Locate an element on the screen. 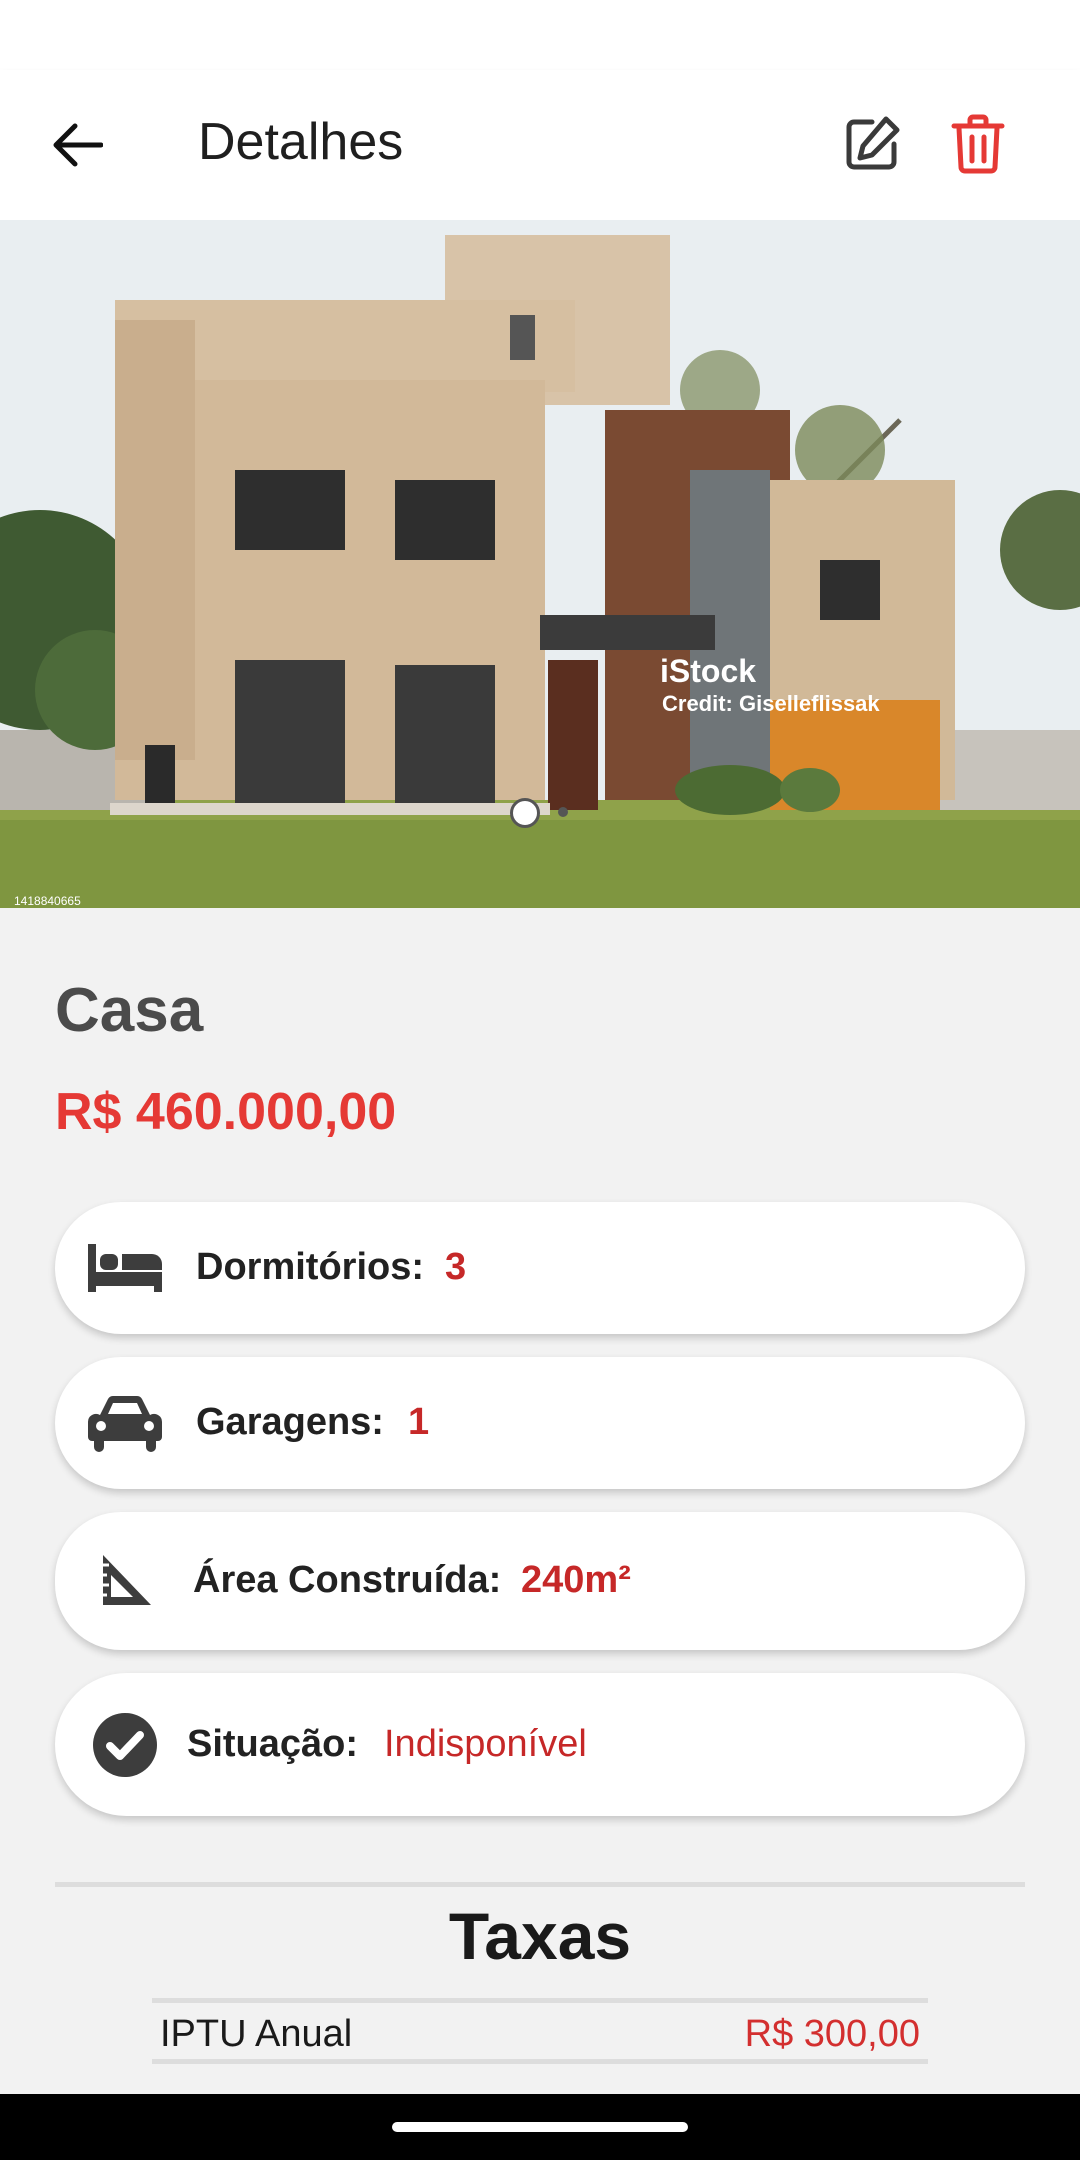 The width and height of the screenshot is (1080, 2160). feature-card-built-area: Área Construída: 240m² is located at coordinates (540, 1581).